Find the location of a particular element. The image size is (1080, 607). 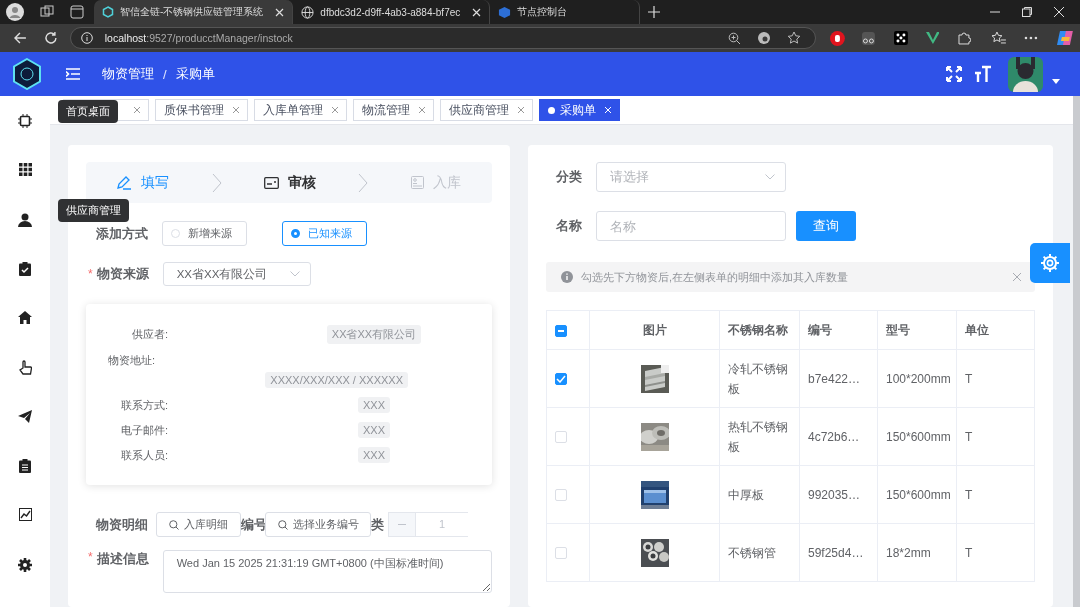

puzzle-icon is located at coordinates (964, 38).